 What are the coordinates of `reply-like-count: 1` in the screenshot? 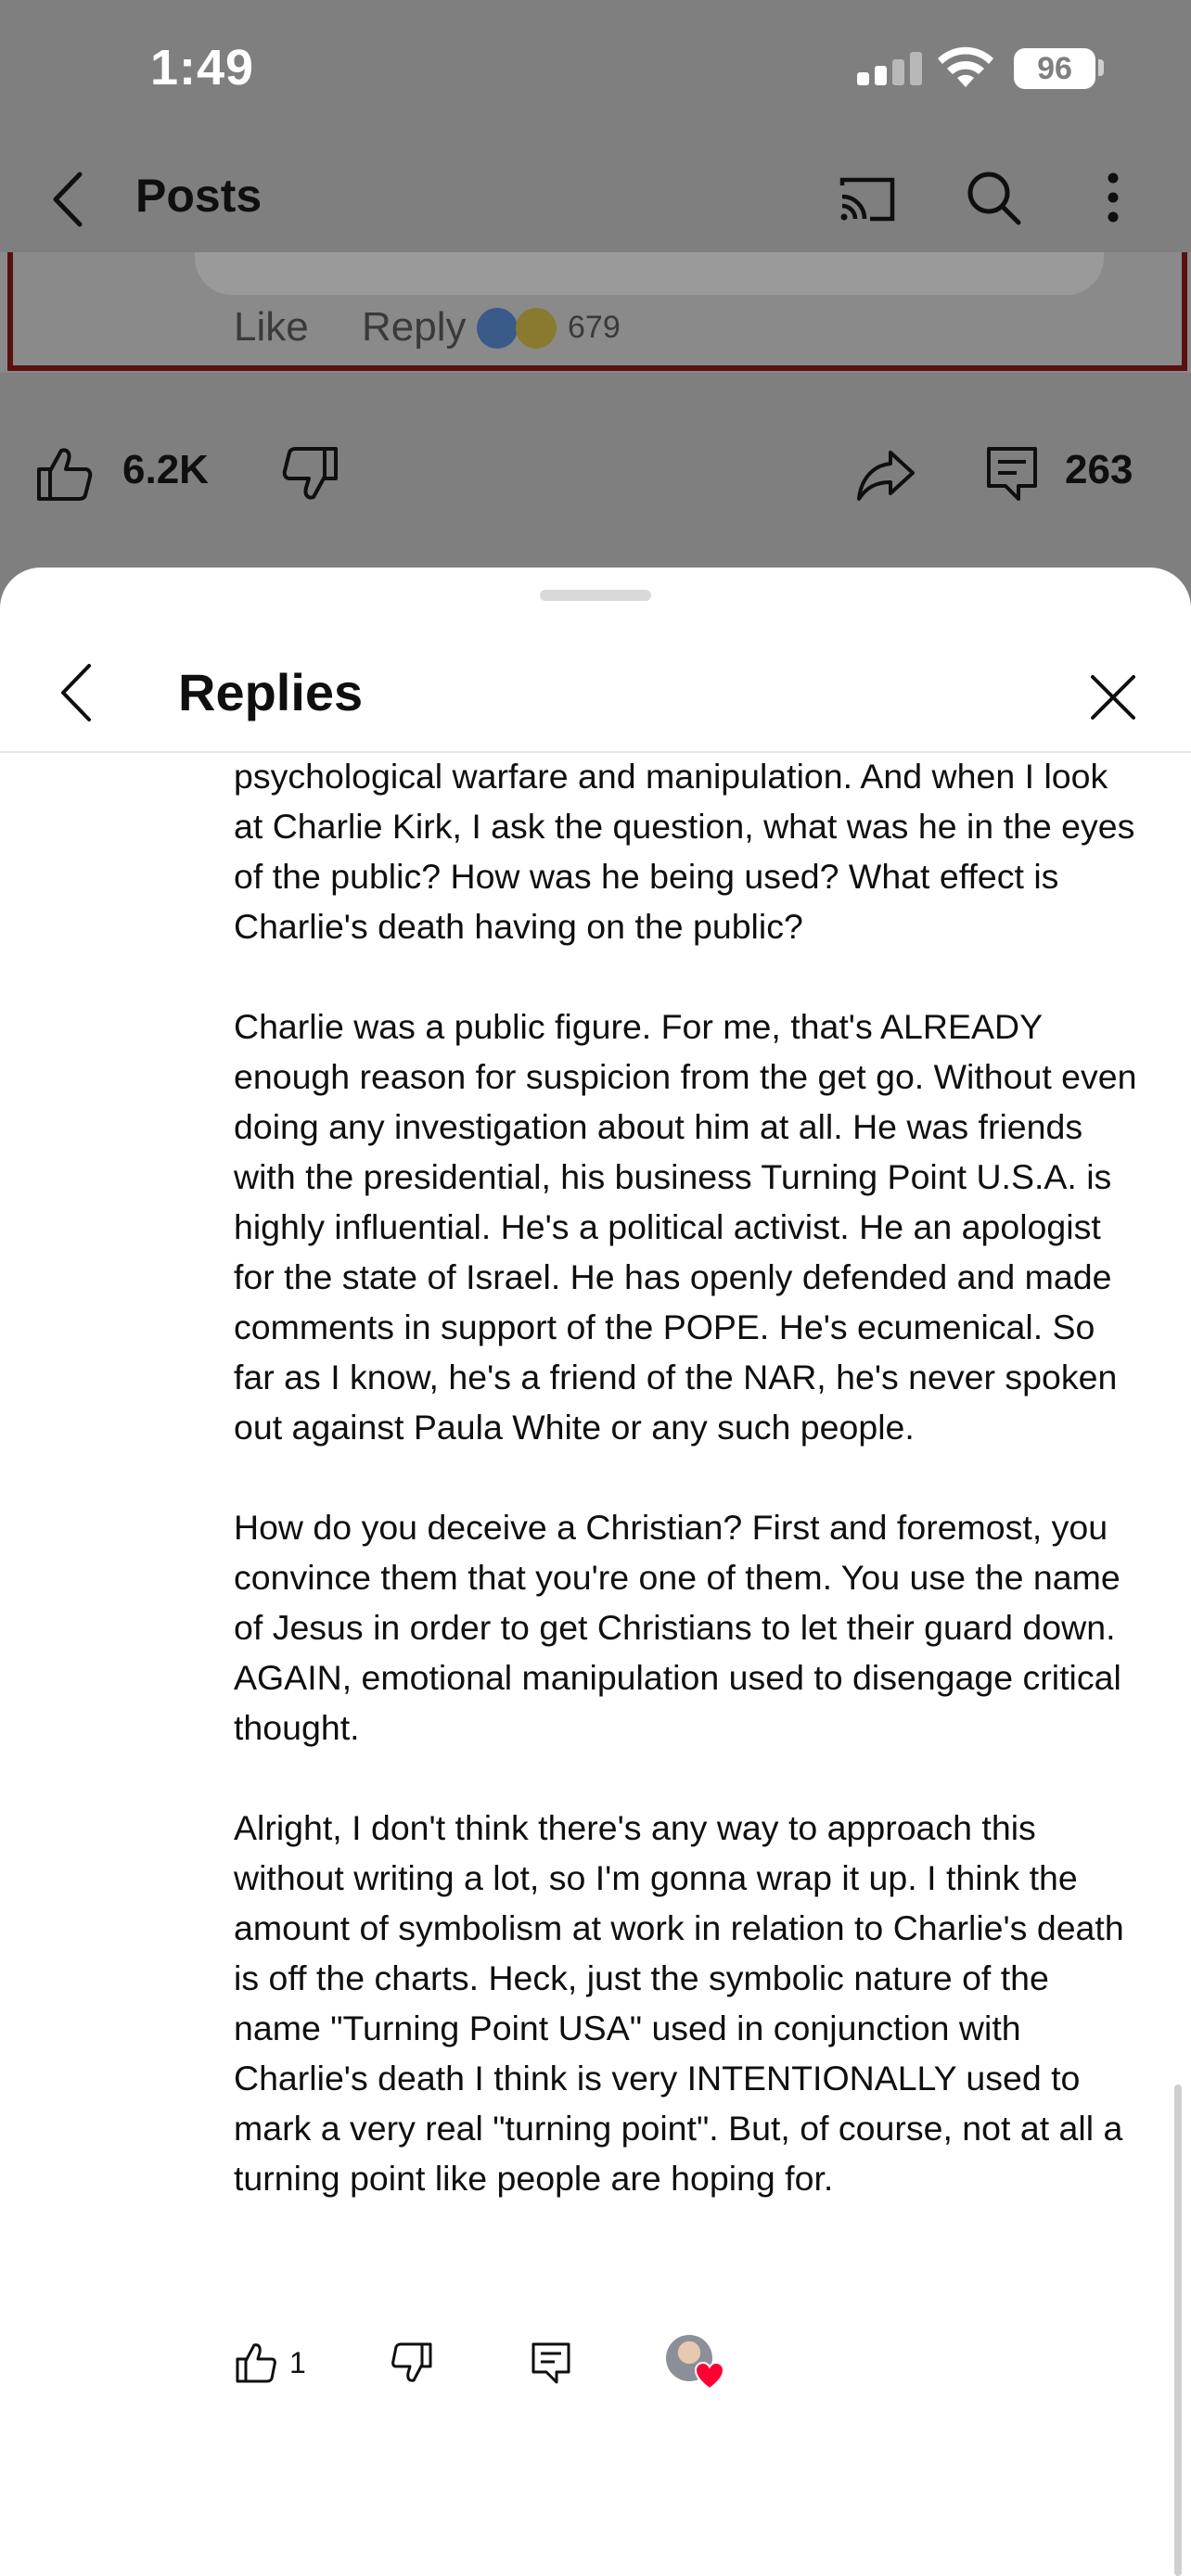 It's located at (297, 2362).